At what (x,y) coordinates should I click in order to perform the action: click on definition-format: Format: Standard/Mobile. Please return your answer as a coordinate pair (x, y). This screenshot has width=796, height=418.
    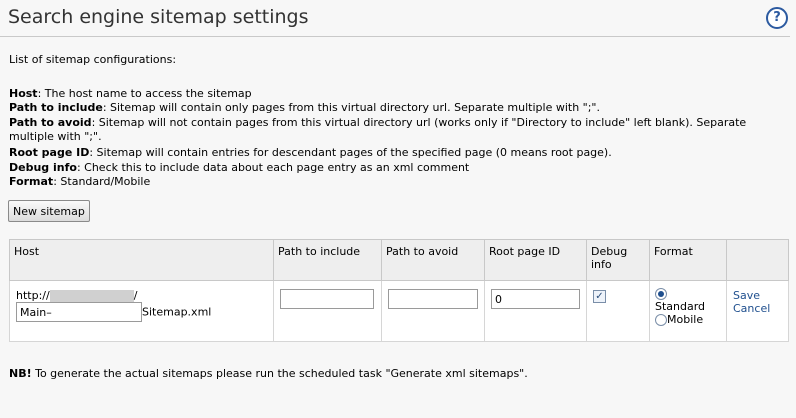
    Looking at the image, I should click on (79, 181).